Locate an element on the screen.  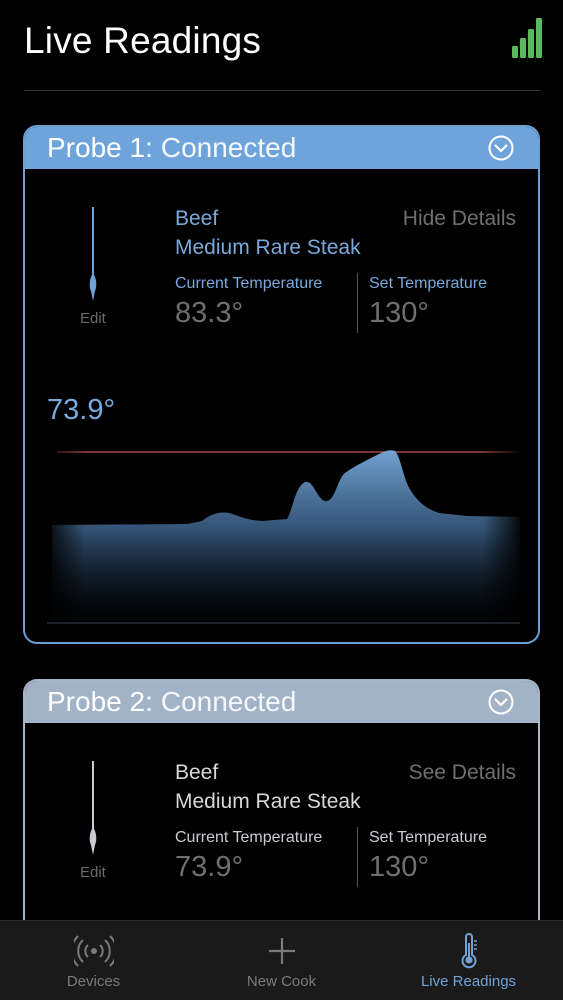
probe-card-header: Probe 2: Connected is located at coordinates (281, 702).